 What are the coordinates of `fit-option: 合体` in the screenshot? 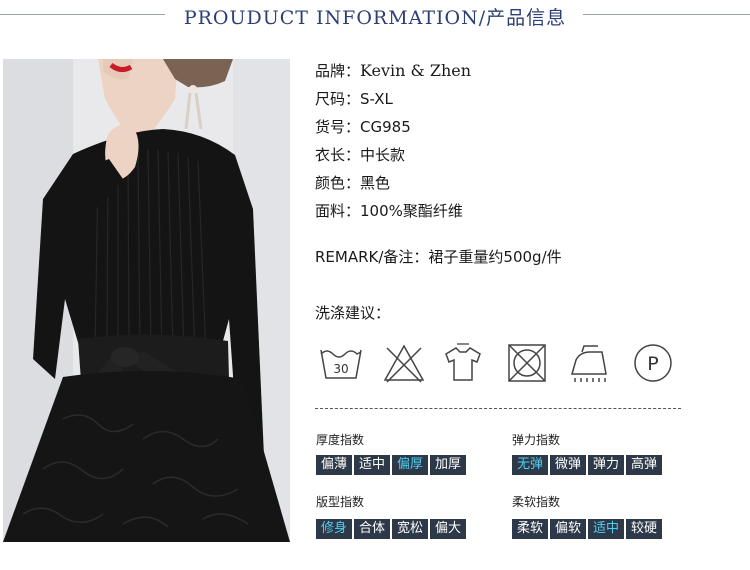 It's located at (372, 529).